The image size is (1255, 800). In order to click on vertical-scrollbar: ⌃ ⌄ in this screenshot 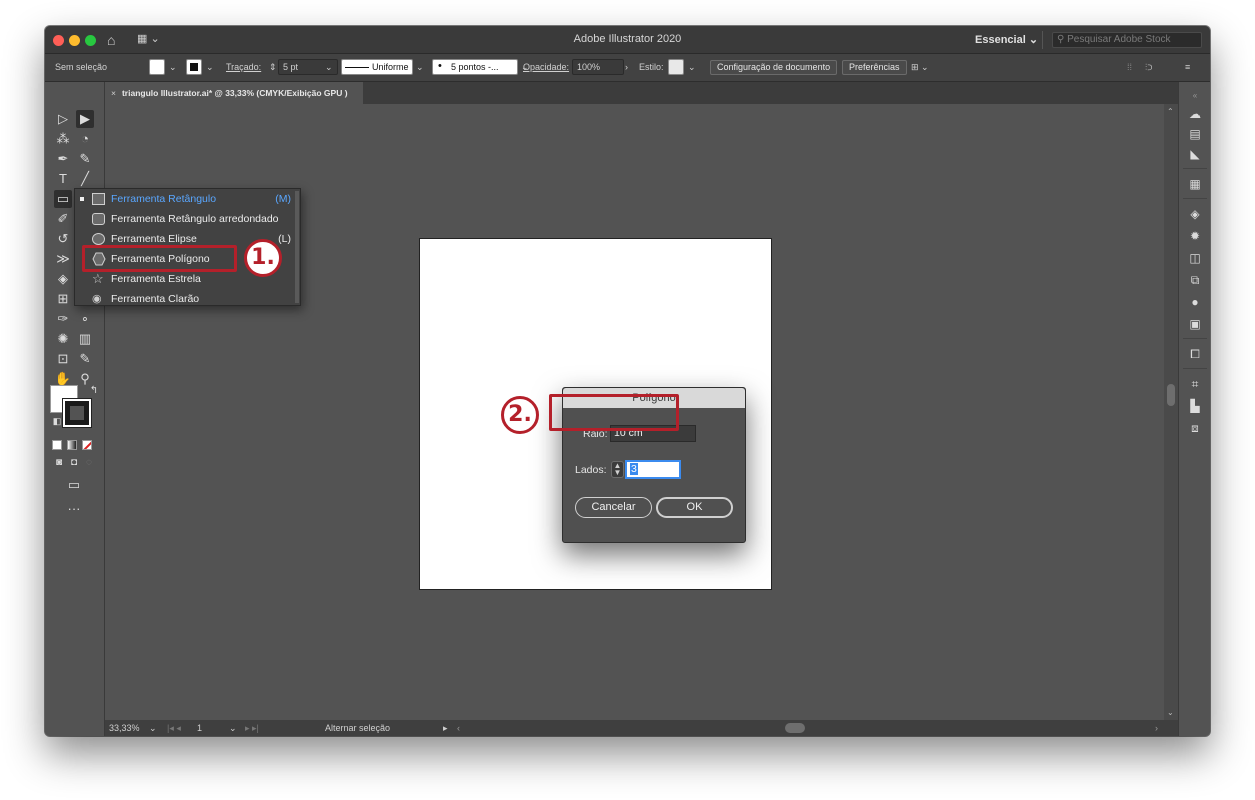, I will do `click(1171, 412)`.